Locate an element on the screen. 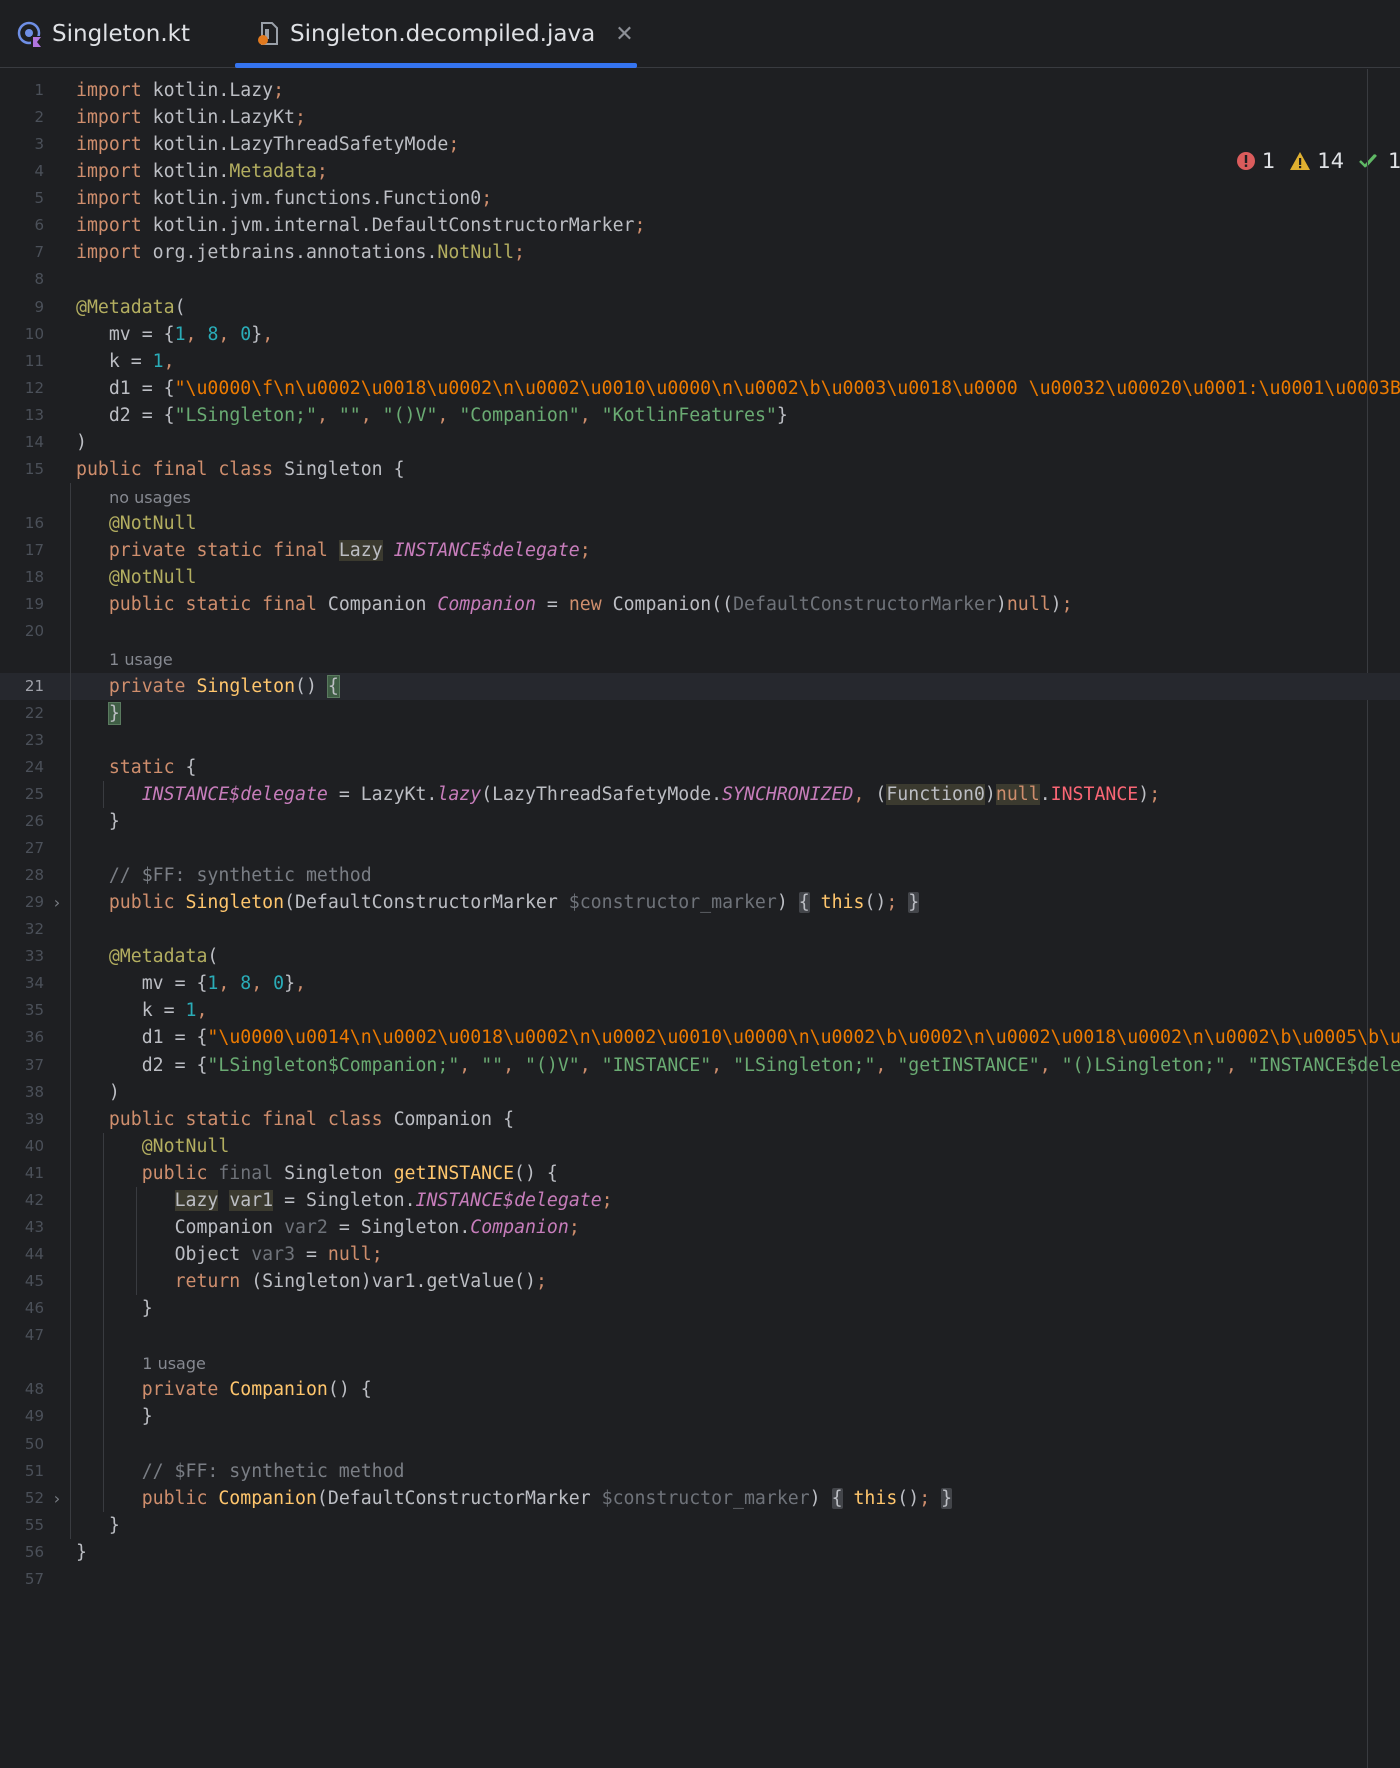 The width and height of the screenshot is (1400, 1768). code-line: 57 is located at coordinates (700, 1579).